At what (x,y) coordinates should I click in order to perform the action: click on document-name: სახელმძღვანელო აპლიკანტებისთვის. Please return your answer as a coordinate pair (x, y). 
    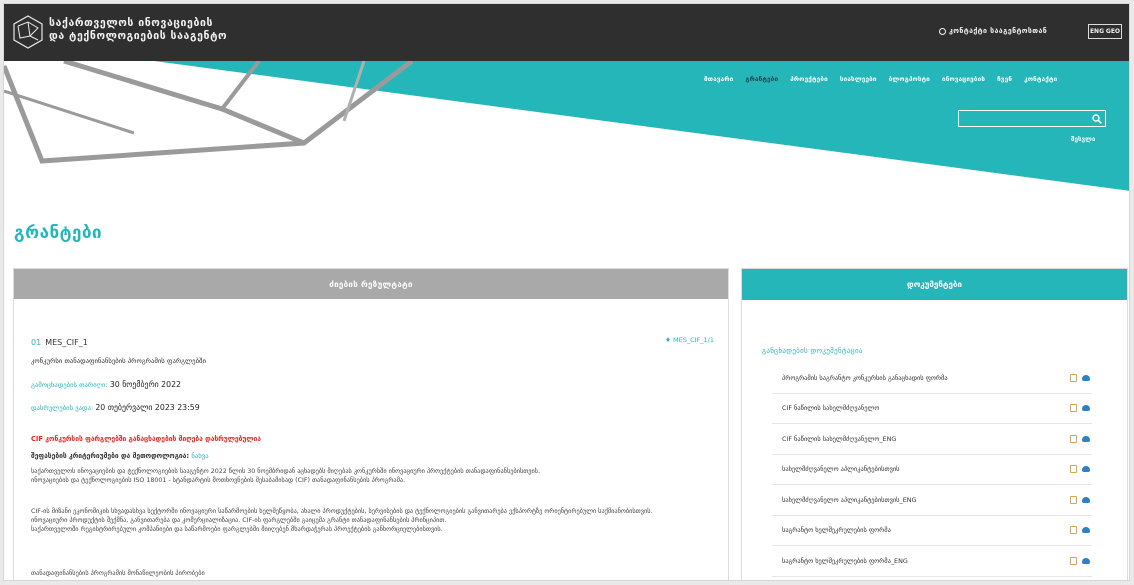
    Looking at the image, I should click on (841, 469).